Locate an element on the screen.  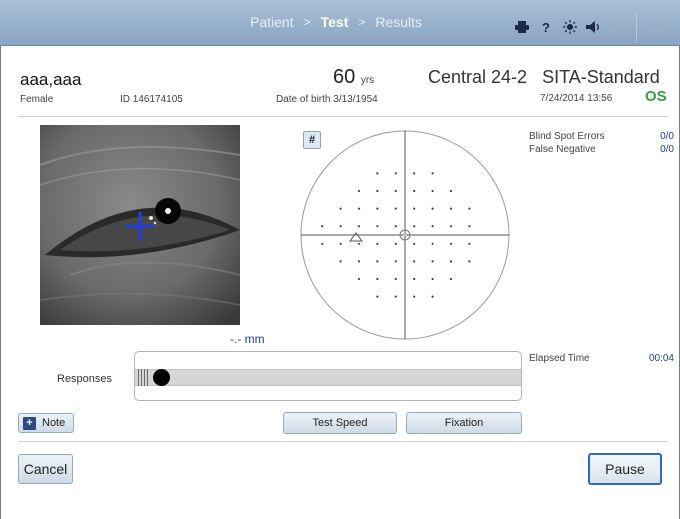
toolbar-divider is located at coordinates (636, 27).